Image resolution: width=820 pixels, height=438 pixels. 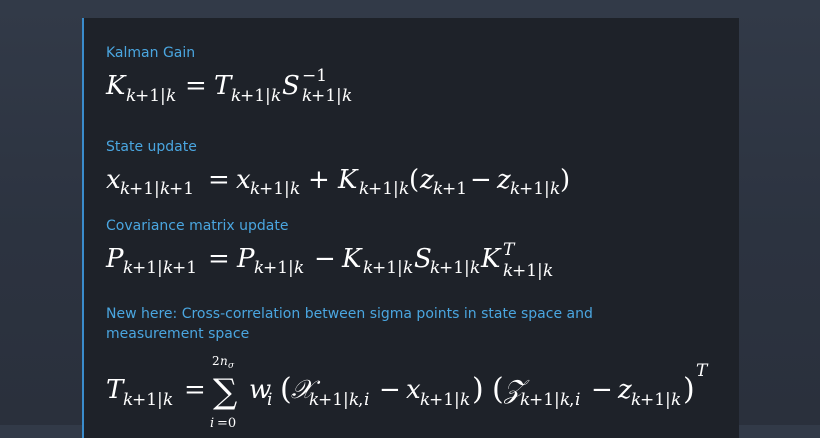 I want to click on svg-text: =0, so click(x=226, y=423).